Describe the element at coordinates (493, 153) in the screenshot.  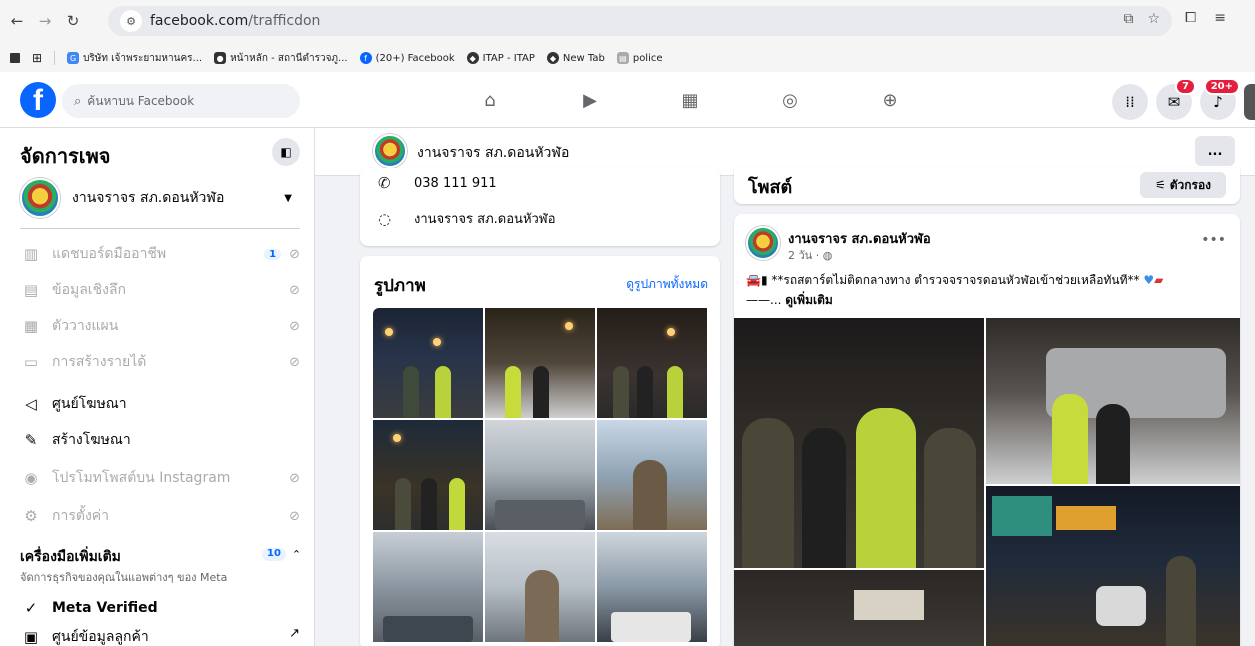
I see `header-page-name: งานจราจร สภ.ดอนหัวฬ่อ` at that location.